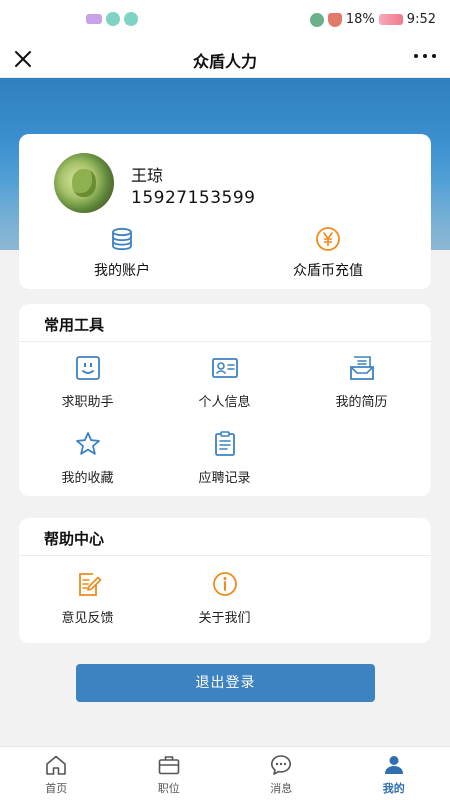 The image size is (450, 800). I want to click on recharge-button: 众盾币充值, so click(328, 255).